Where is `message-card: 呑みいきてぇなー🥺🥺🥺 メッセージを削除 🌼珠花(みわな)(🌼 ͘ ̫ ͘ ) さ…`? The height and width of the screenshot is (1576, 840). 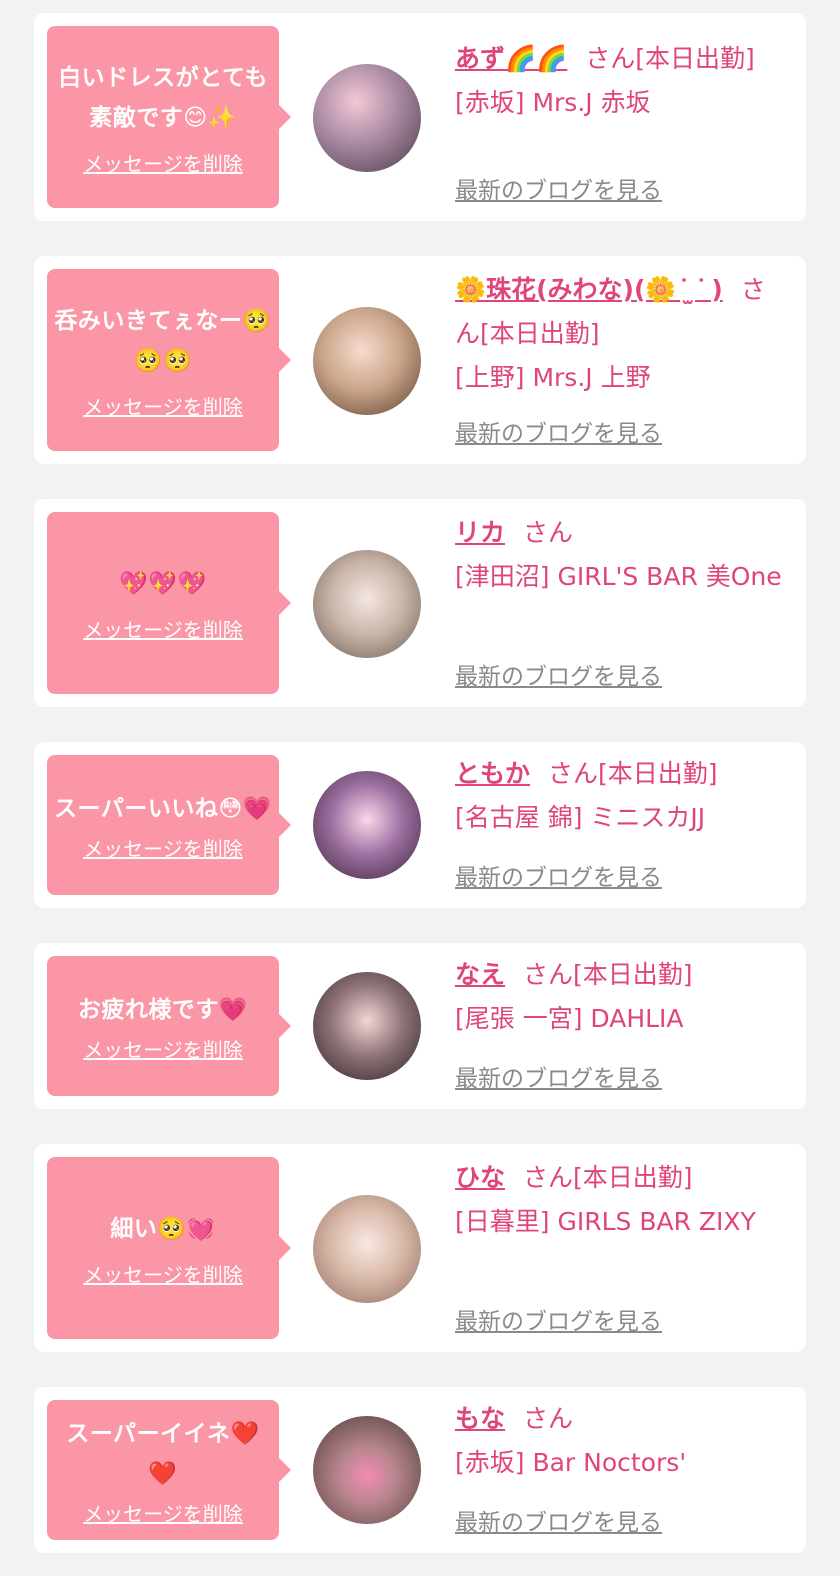
message-card: 呑みいきてぇなー🥺🥺🥺 メッセージを削除 🌼珠花(みわな)(🌼 ͘ ̫ ͘ ) さ… is located at coordinates (420, 360).